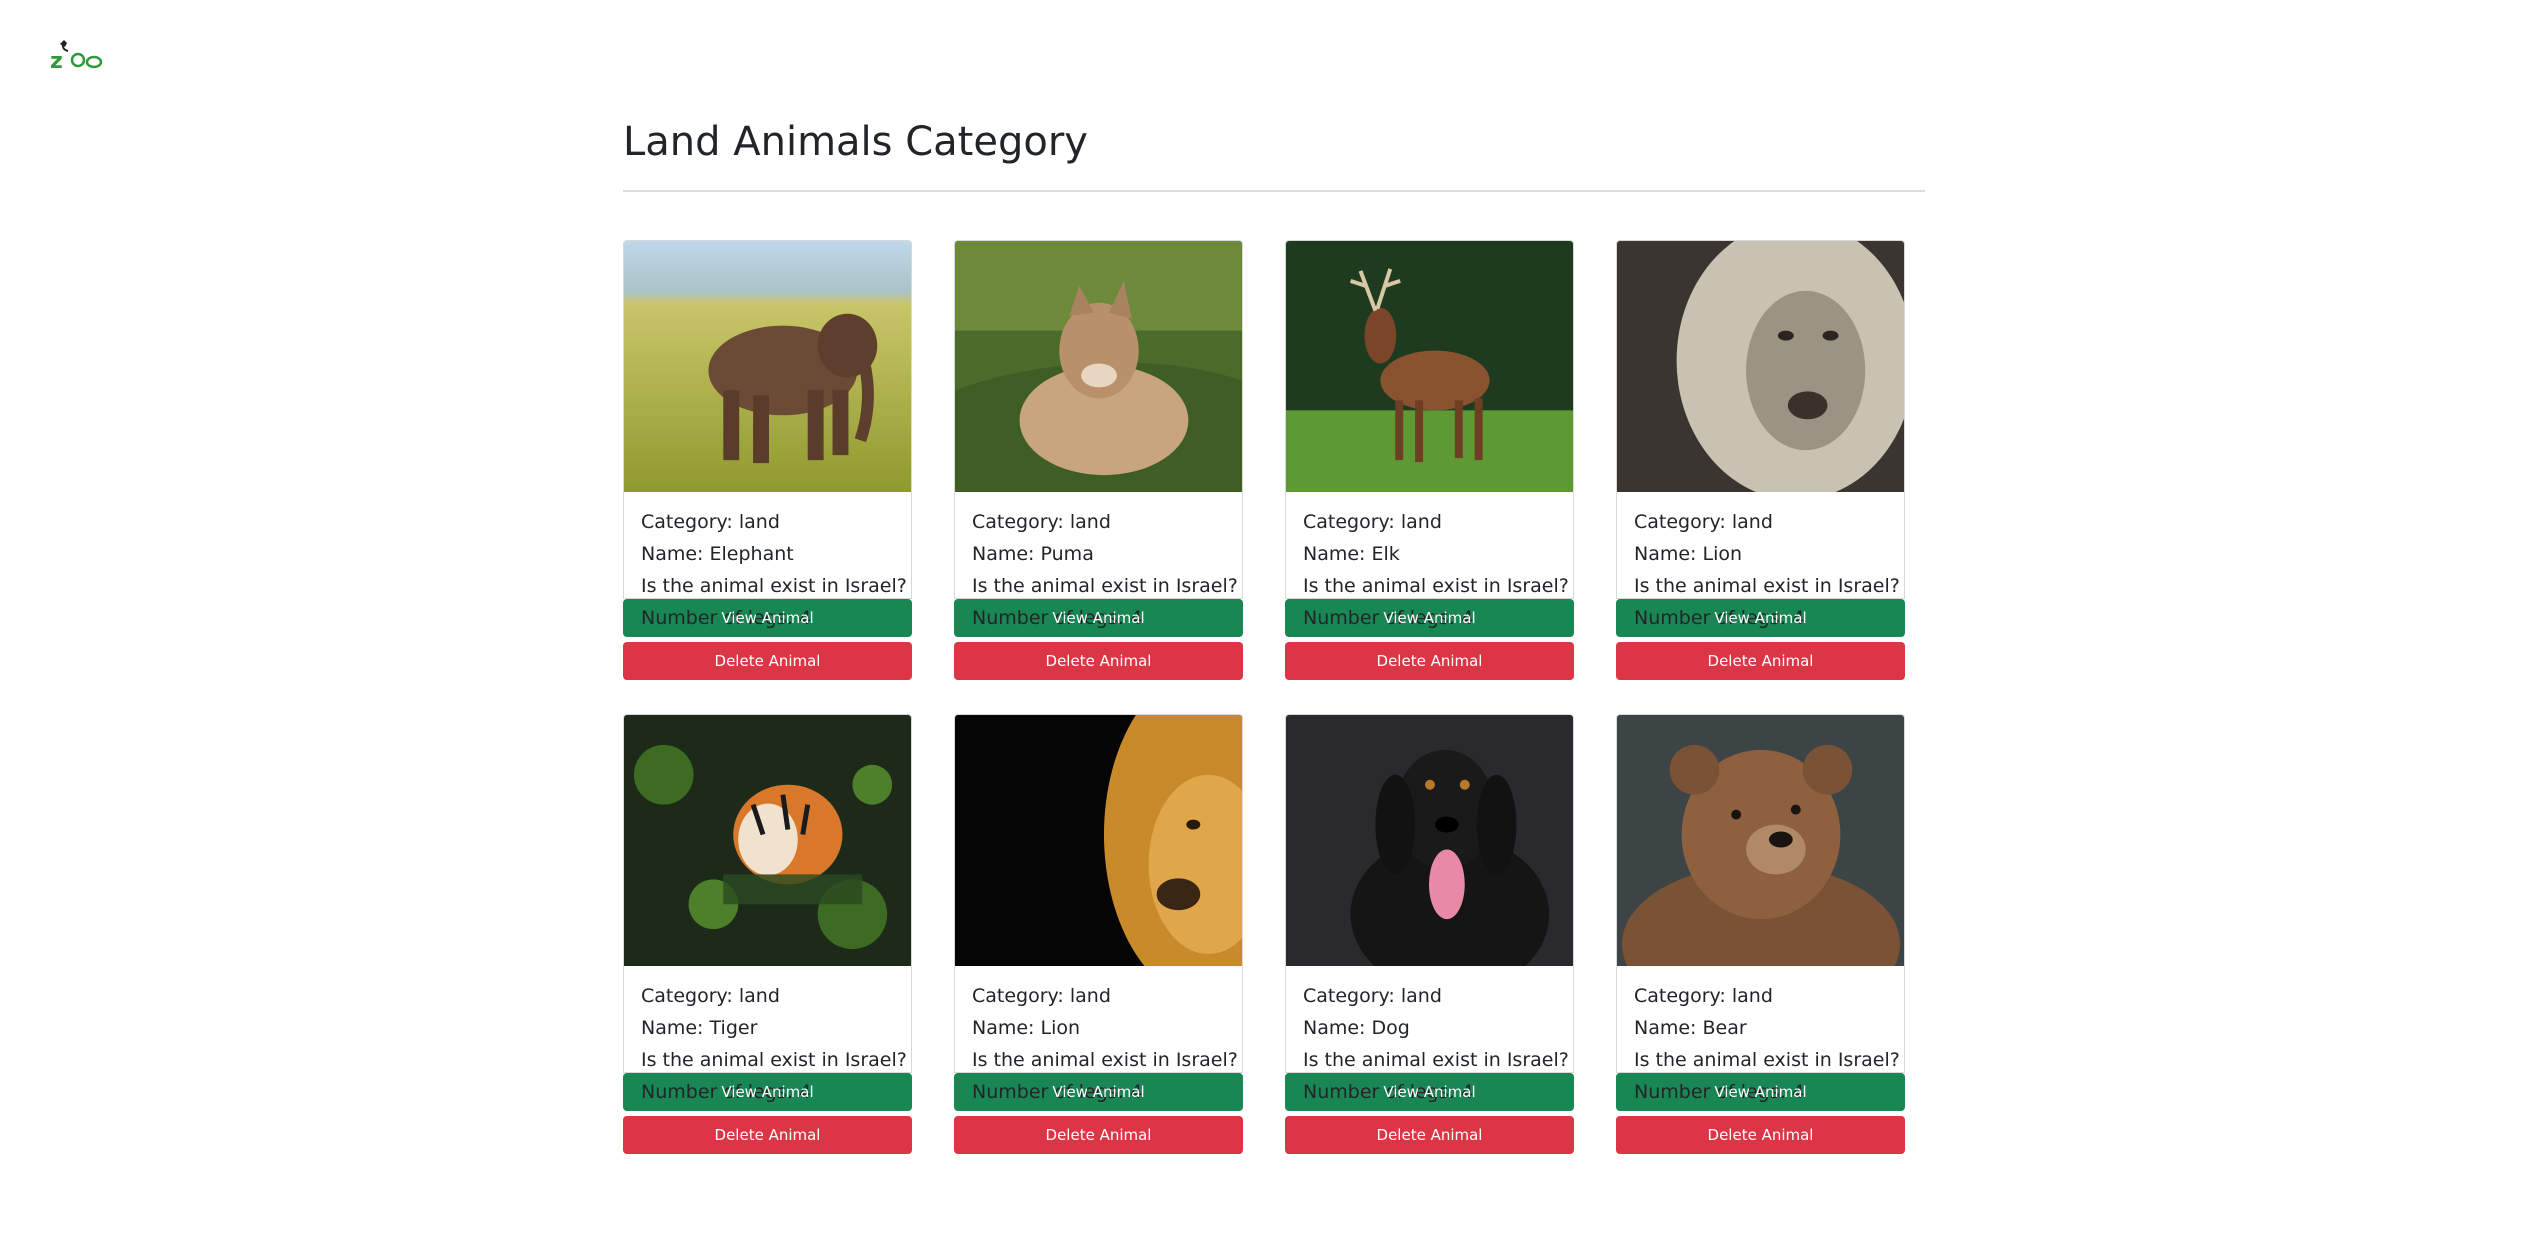  What do you see at coordinates (1098, 366) in the screenshot?
I see `puma-photo` at bounding box center [1098, 366].